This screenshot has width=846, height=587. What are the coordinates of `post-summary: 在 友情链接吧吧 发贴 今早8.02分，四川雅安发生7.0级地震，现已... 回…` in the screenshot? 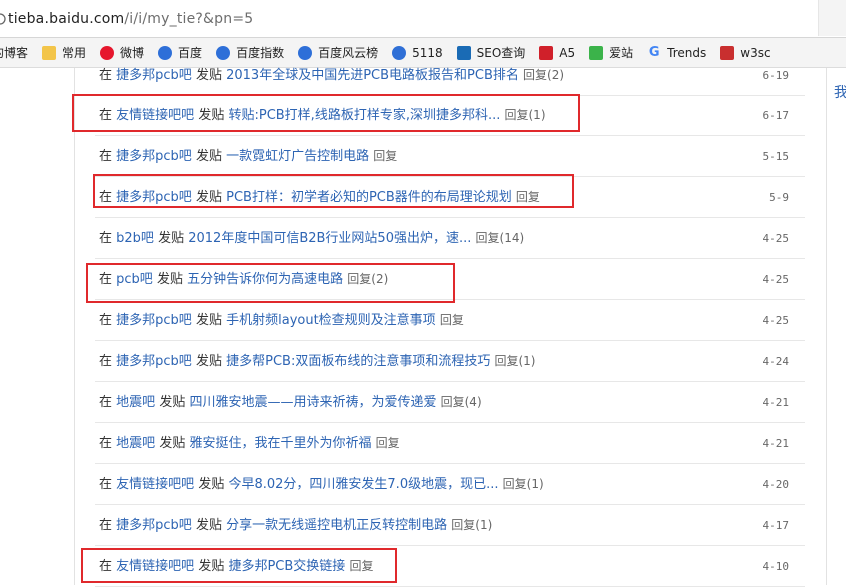 It's located at (321, 484).